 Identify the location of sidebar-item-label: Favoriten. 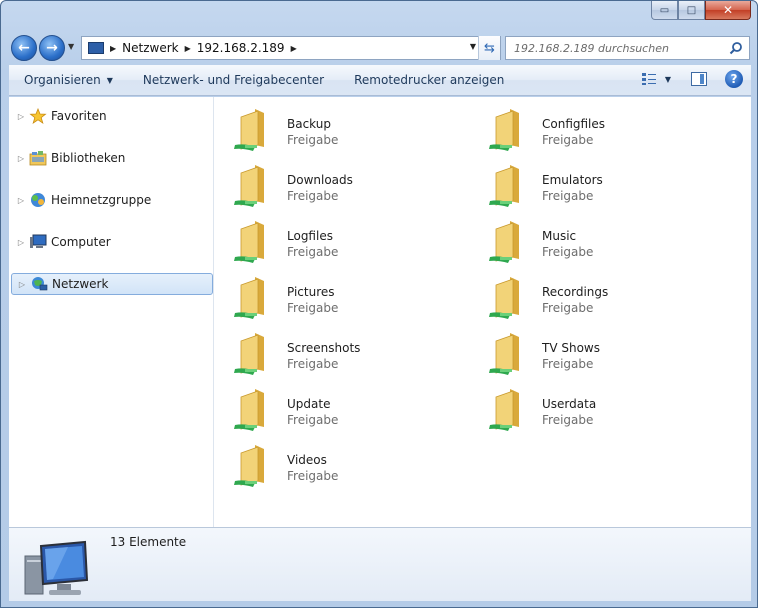
(79, 116).